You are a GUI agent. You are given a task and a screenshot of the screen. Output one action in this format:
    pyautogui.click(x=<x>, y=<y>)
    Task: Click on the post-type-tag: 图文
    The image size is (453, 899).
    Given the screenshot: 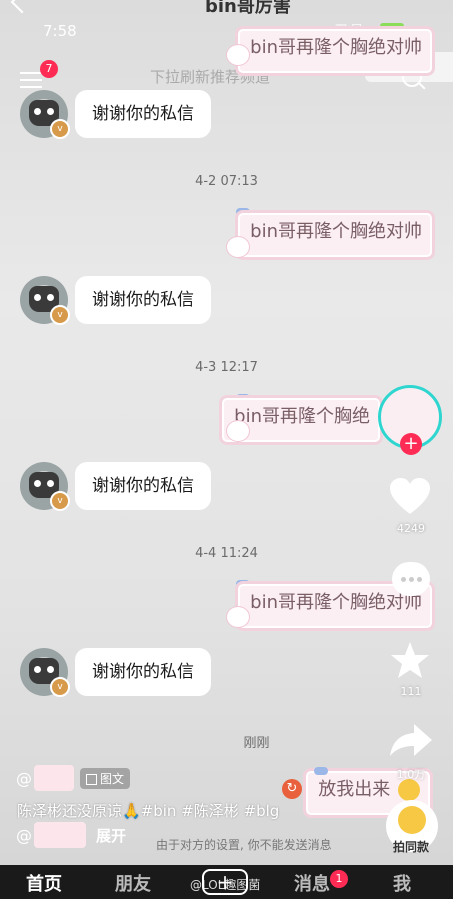 What is the action you would take?
    pyautogui.click(x=105, y=778)
    